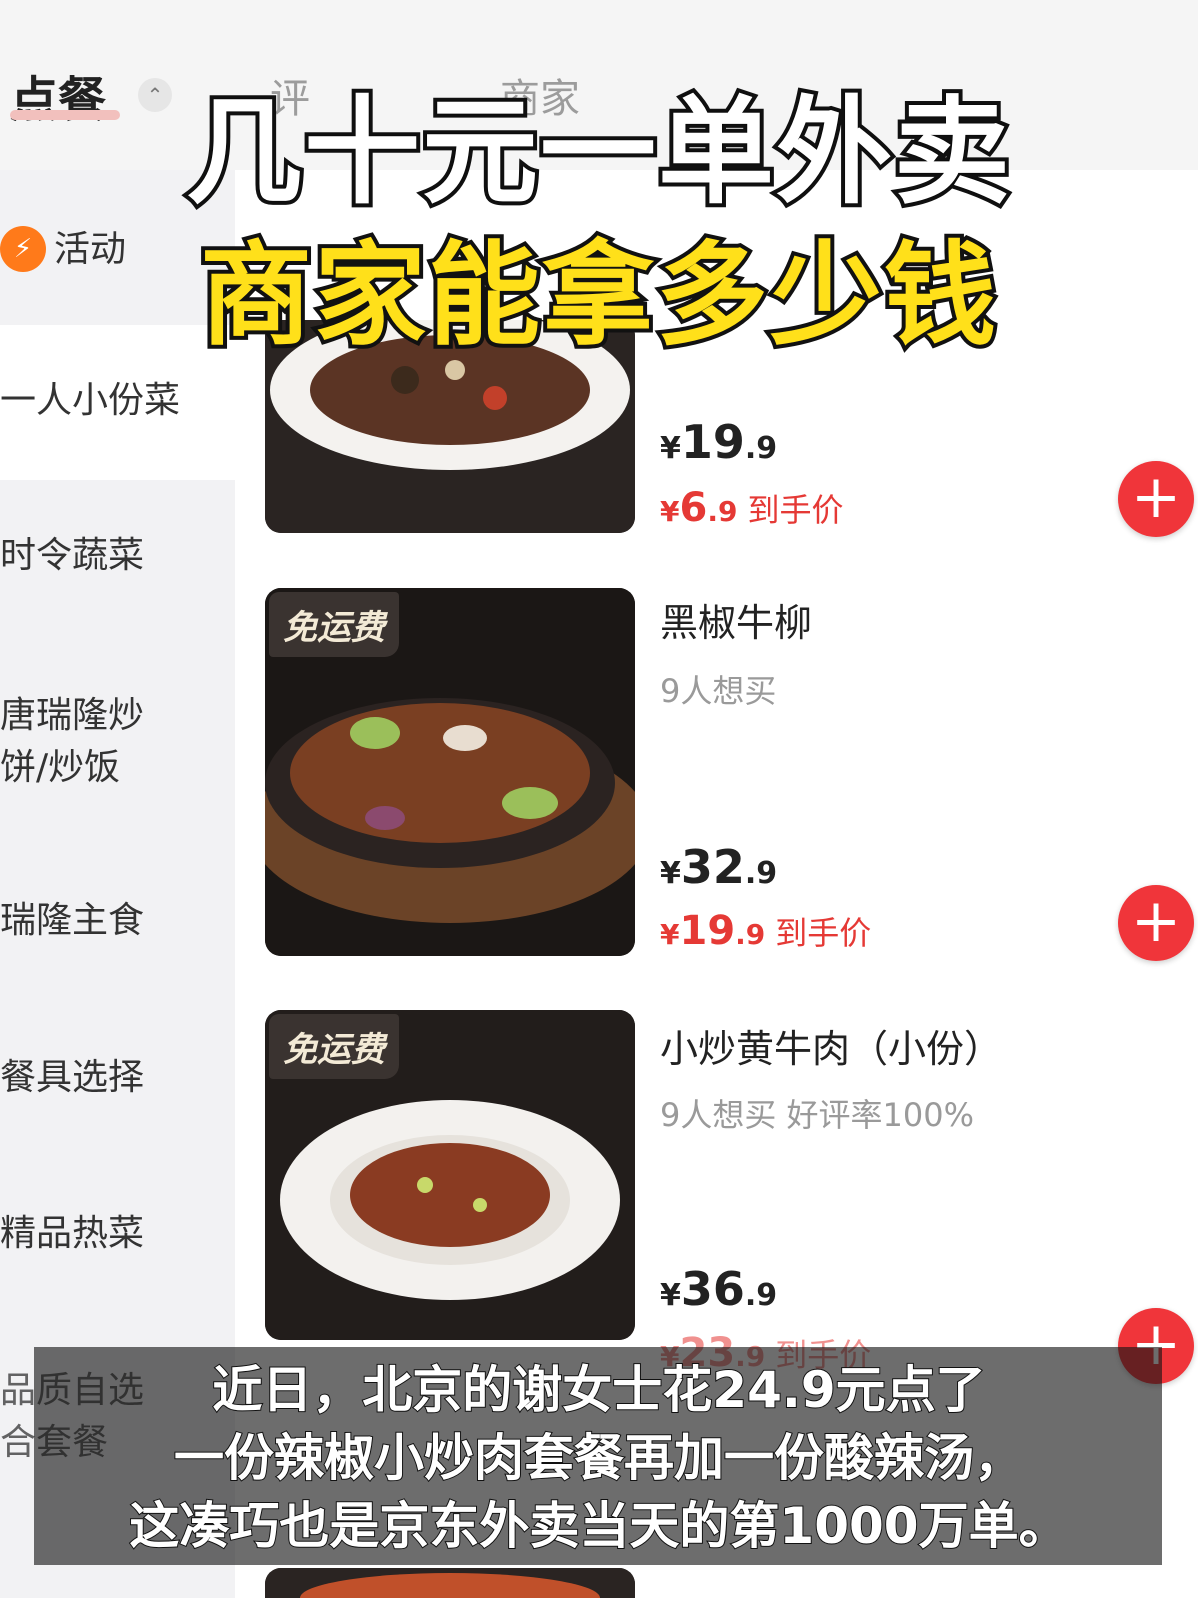 This screenshot has height=1598, width=1198. I want to click on dish-price: ¥36.9, so click(719, 1289).